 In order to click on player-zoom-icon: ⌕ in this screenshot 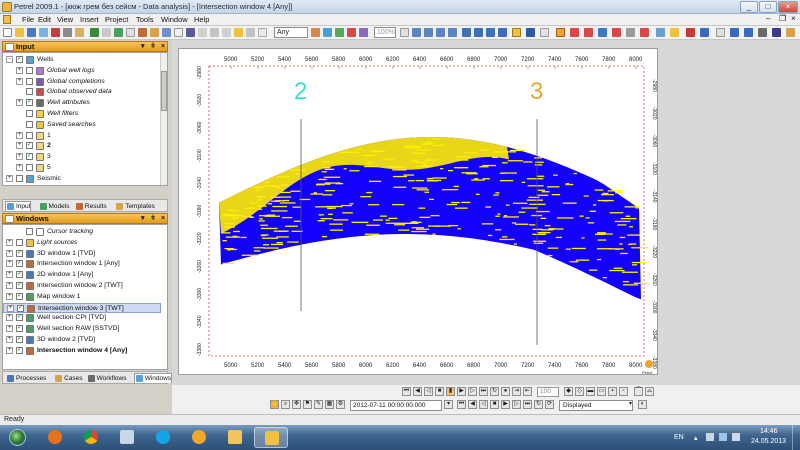, I will do `click(285, 404)`.